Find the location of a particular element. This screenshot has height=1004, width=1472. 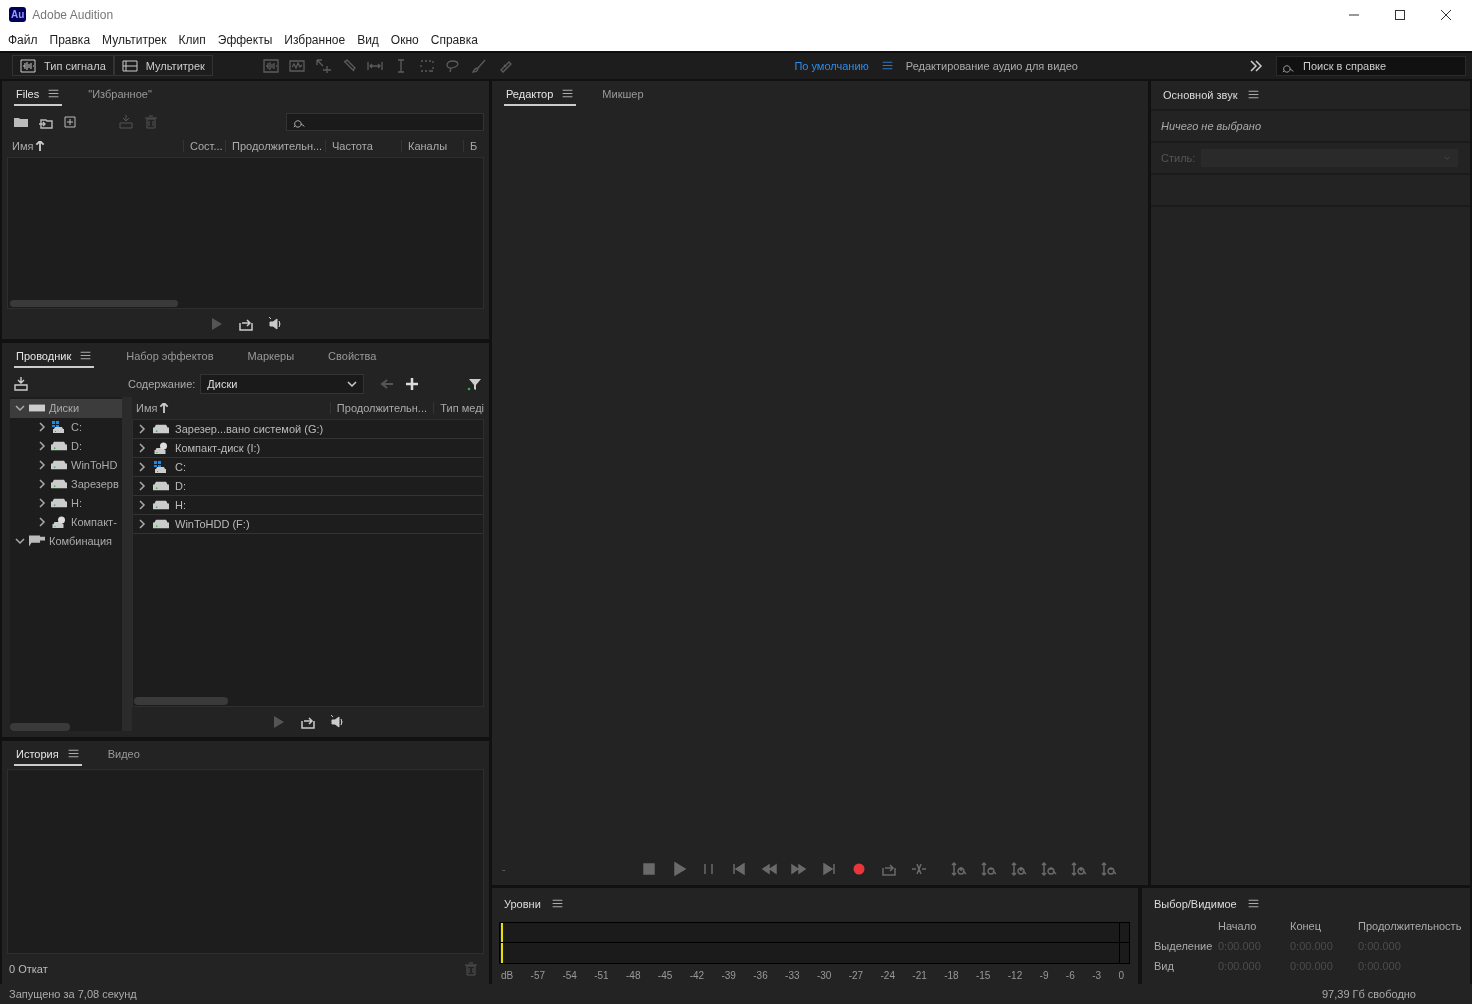

help-search-field: Поиск в справке is located at coordinates (1371, 65).